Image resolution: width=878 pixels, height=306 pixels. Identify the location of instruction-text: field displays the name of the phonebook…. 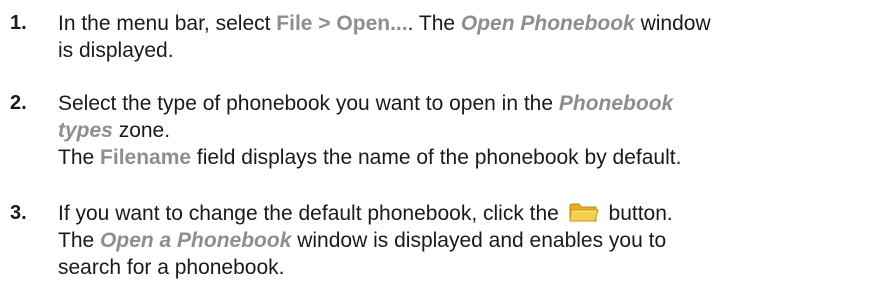
(436, 157).